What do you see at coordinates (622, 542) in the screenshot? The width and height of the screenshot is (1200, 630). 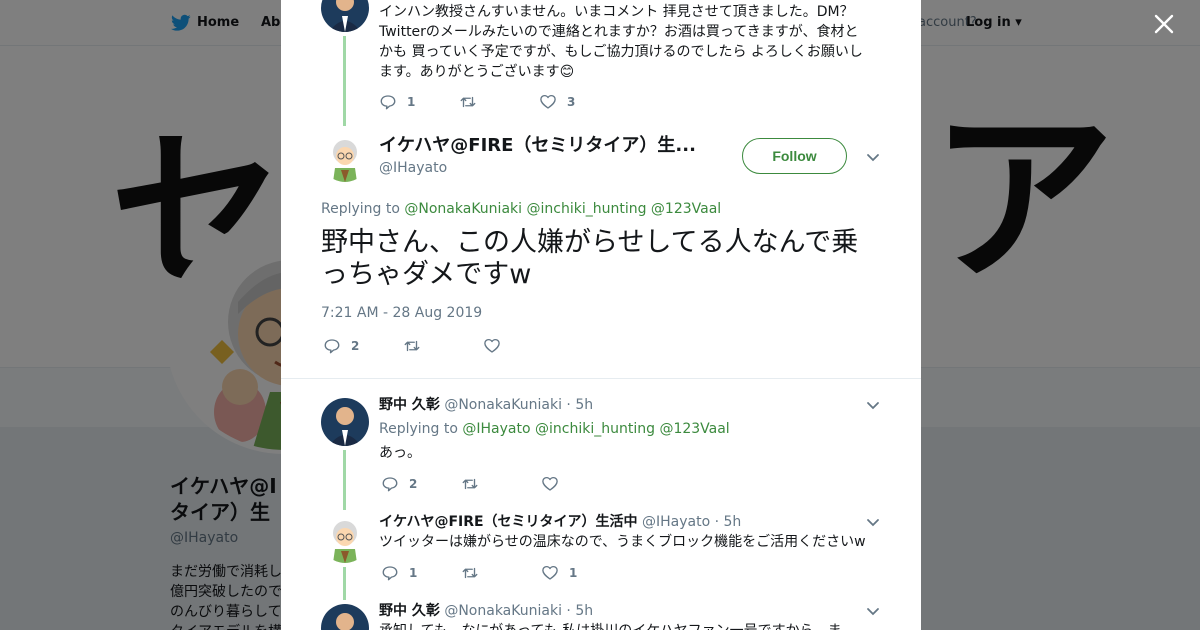 I see `tweet-text: ツイッターは嫌がらせの温床なので、うまくブロック機能をご活用くださいw` at bounding box center [622, 542].